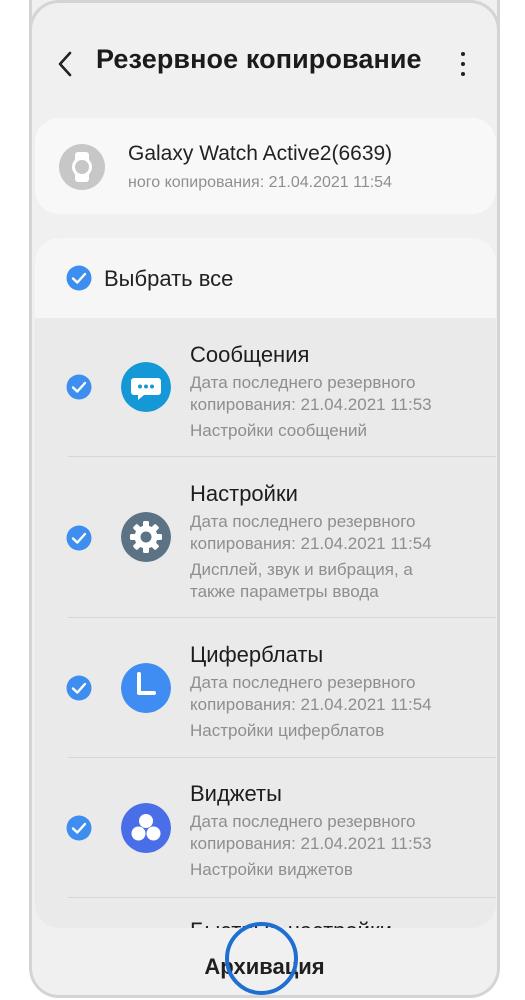  I want to click on gear-icon, so click(146, 537).